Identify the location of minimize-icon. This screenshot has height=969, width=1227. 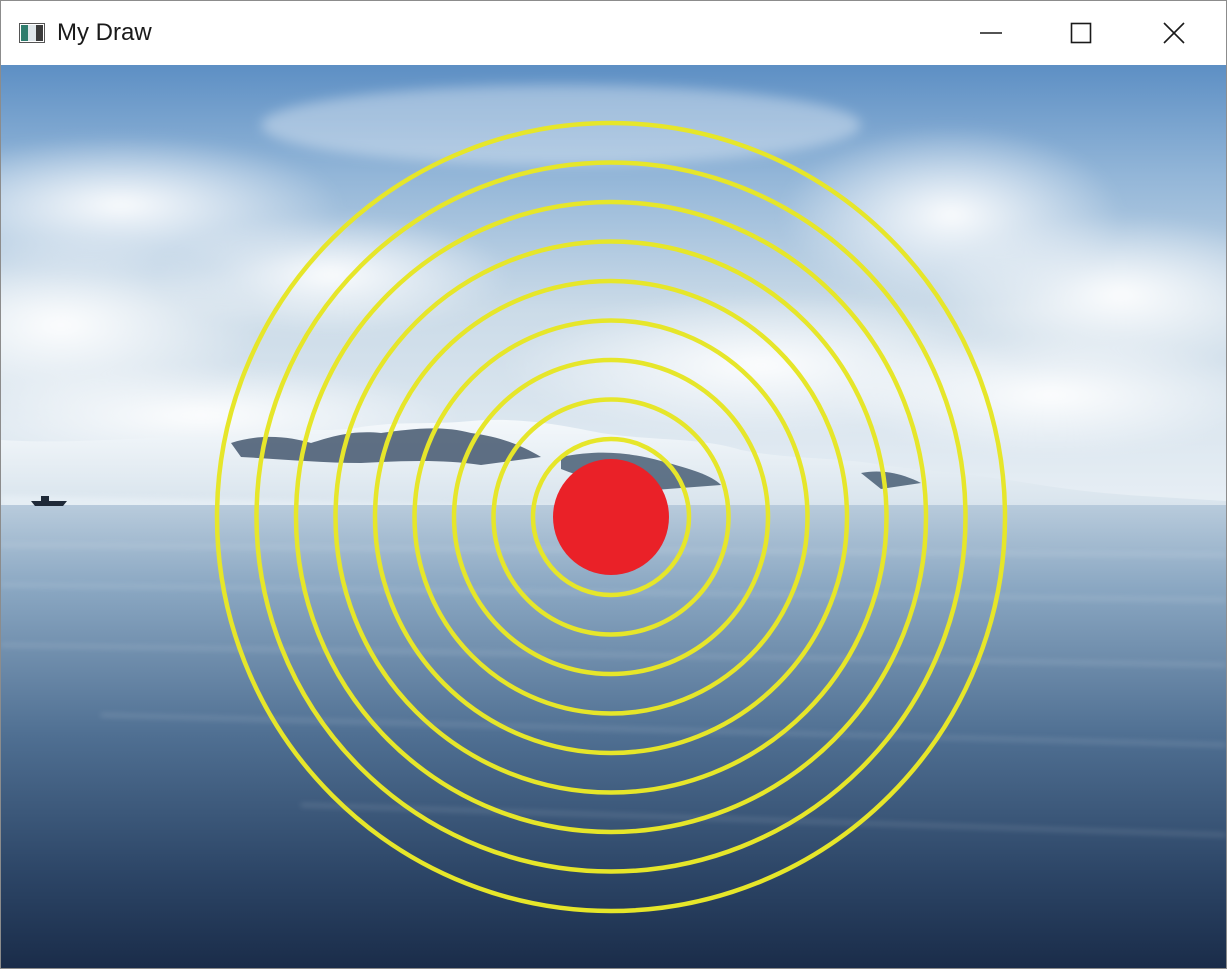
(991, 33).